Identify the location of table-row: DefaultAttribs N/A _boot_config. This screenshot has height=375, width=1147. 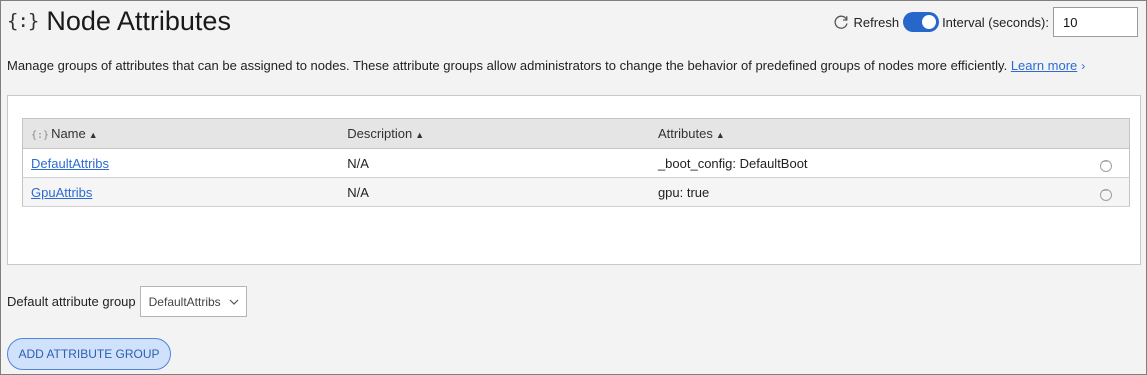
(576, 163).